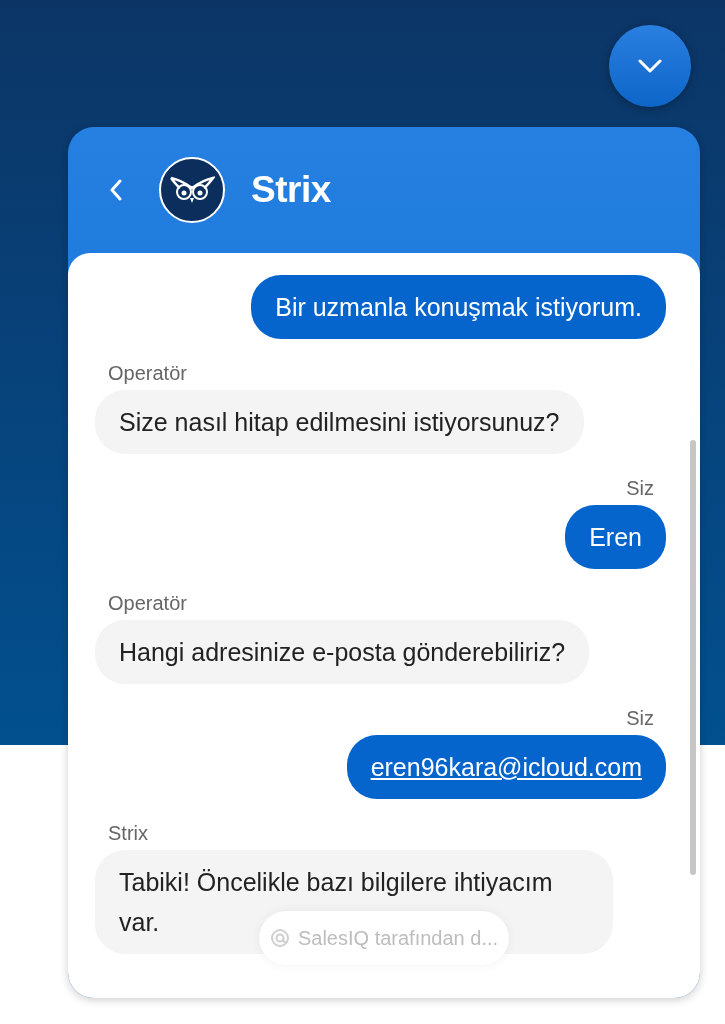 This screenshot has width=725, height=1024. I want to click on scrollbar-thumb, so click(693, 657).